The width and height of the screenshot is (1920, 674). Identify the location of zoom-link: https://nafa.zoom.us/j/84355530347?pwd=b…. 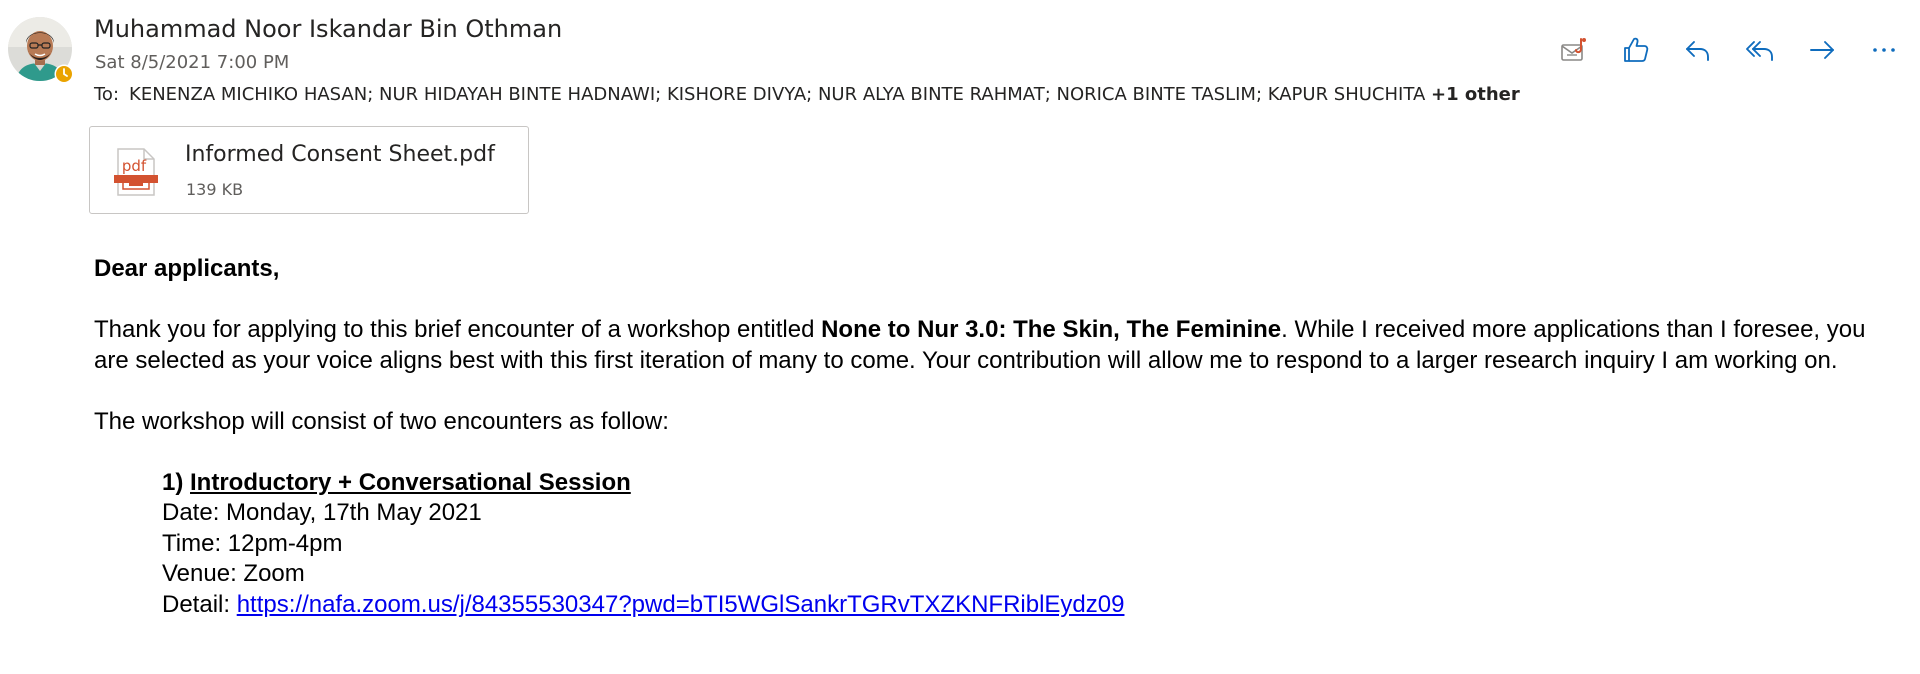
(681, 604).